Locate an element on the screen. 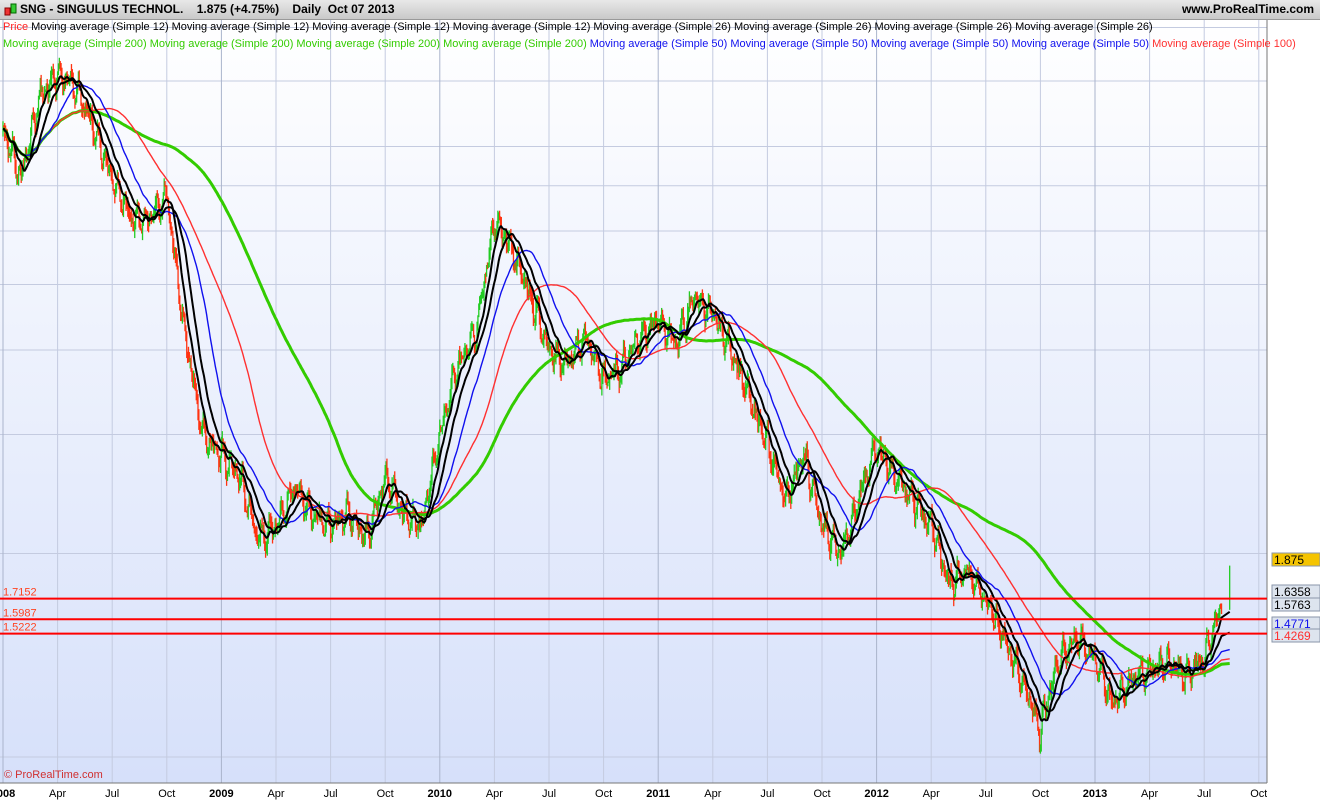 This screenshot has width=1320, height=800. value-tag-label: 1.875 is located at coordinates (1289, 560).